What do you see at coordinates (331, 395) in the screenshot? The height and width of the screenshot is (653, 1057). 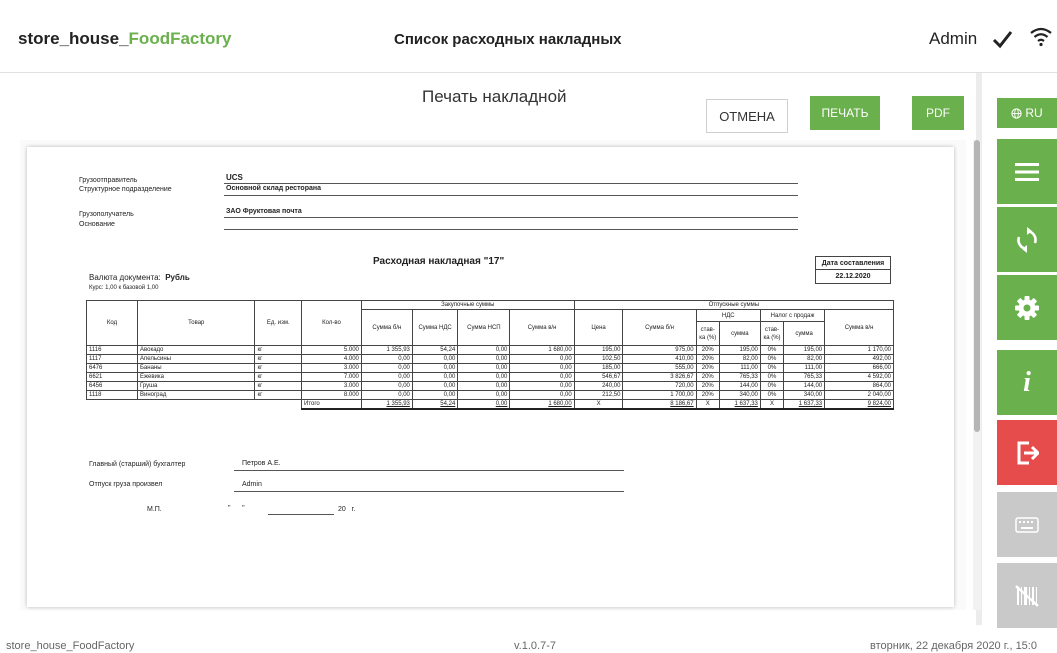 I see `table-cell: 8.000` at bounding box center [331, 395].